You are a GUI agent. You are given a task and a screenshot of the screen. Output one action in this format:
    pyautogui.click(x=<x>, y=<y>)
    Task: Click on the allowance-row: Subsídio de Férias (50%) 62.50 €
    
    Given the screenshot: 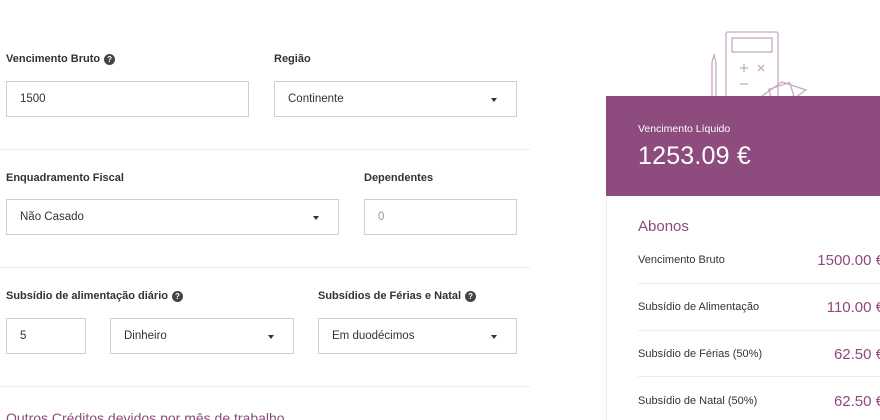 What is the action you would take?
    pyautogui.click(x=759, y=354)
    